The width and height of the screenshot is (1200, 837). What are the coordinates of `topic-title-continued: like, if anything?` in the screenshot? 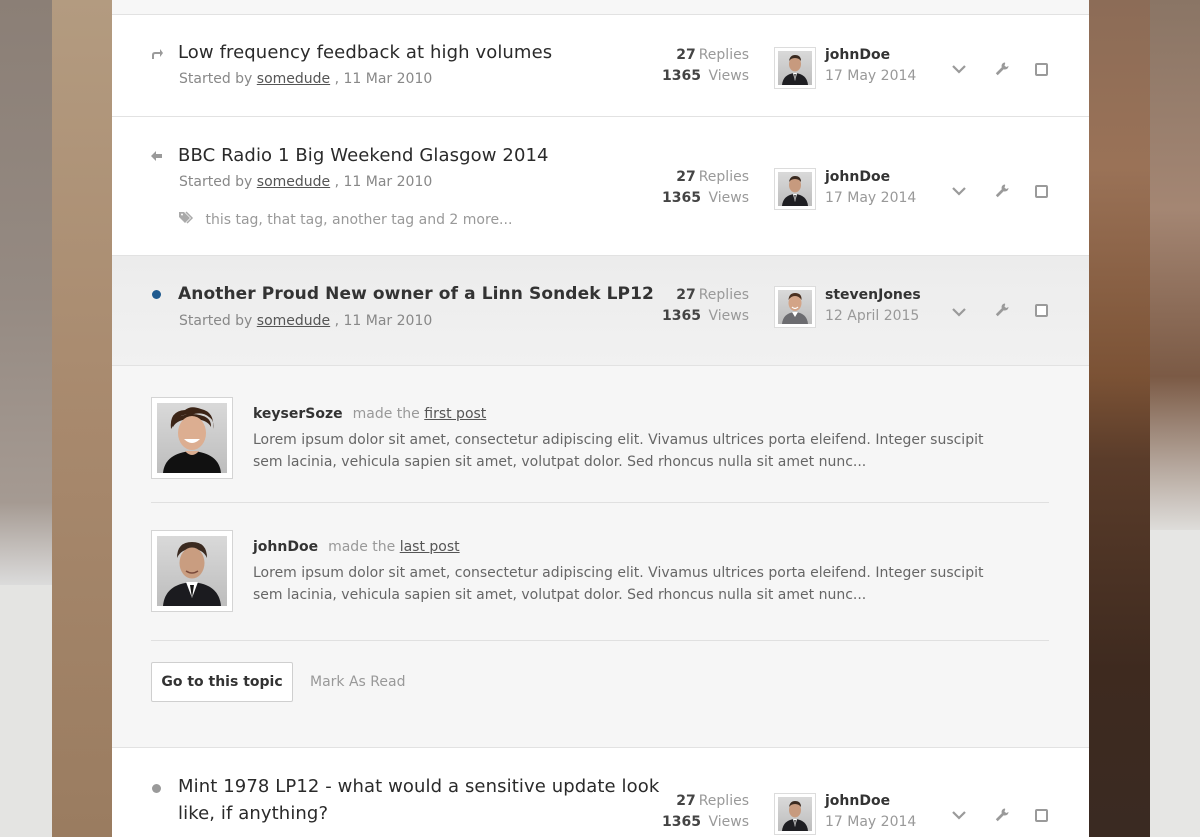 It's located at (253, 813).